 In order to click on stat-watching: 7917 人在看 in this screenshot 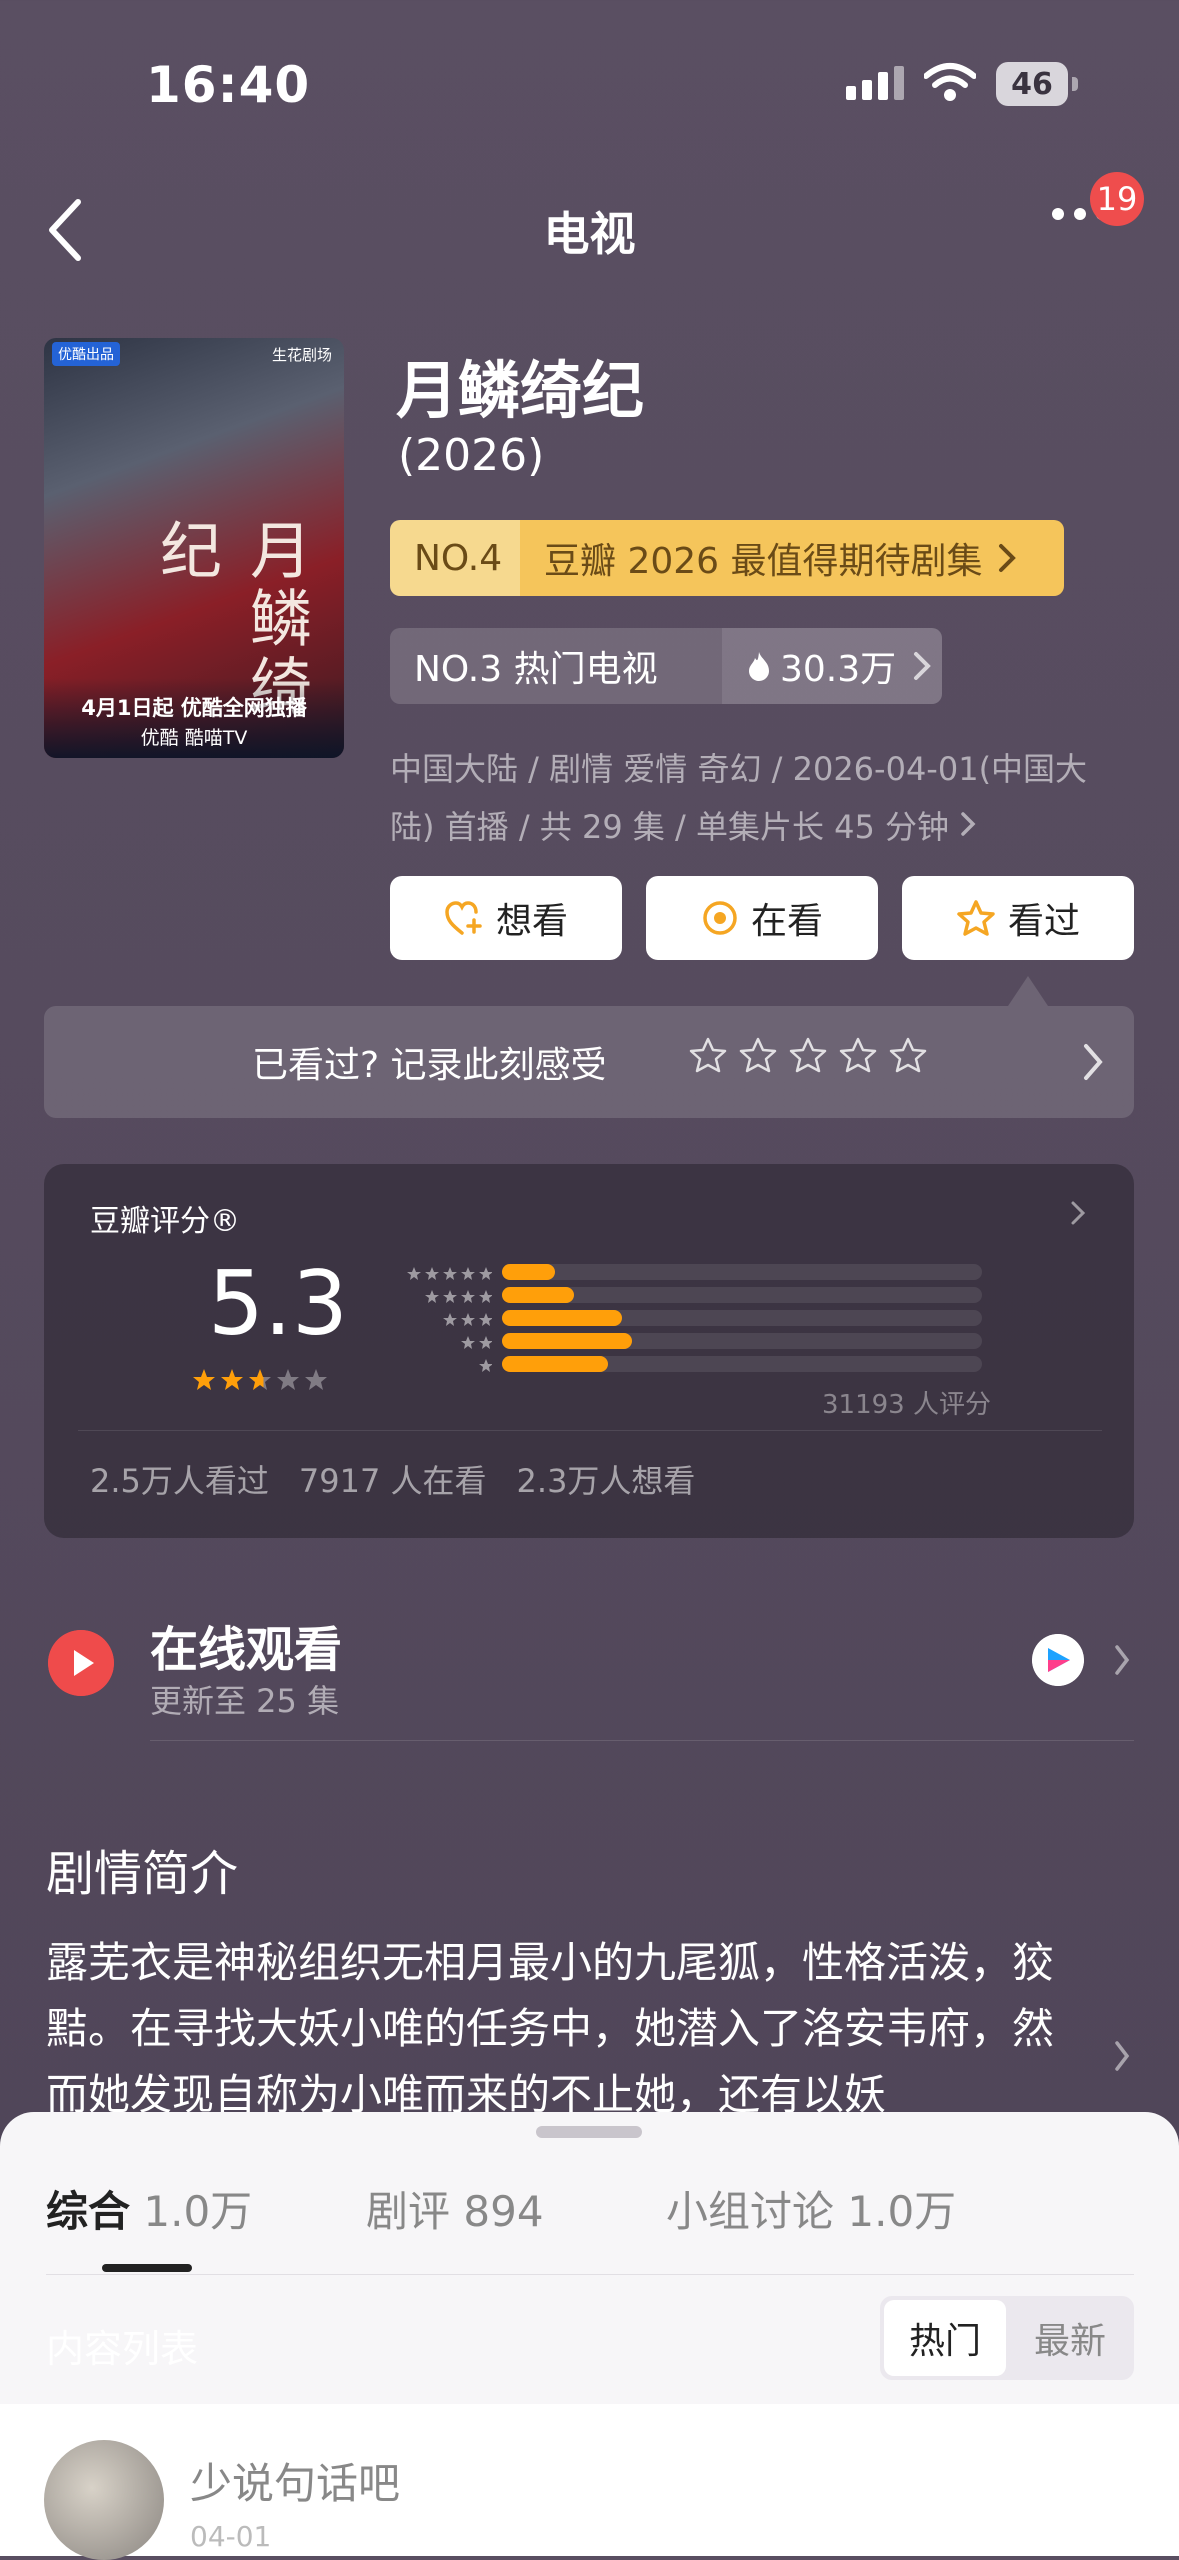, I will do `click(392, 1481)`.